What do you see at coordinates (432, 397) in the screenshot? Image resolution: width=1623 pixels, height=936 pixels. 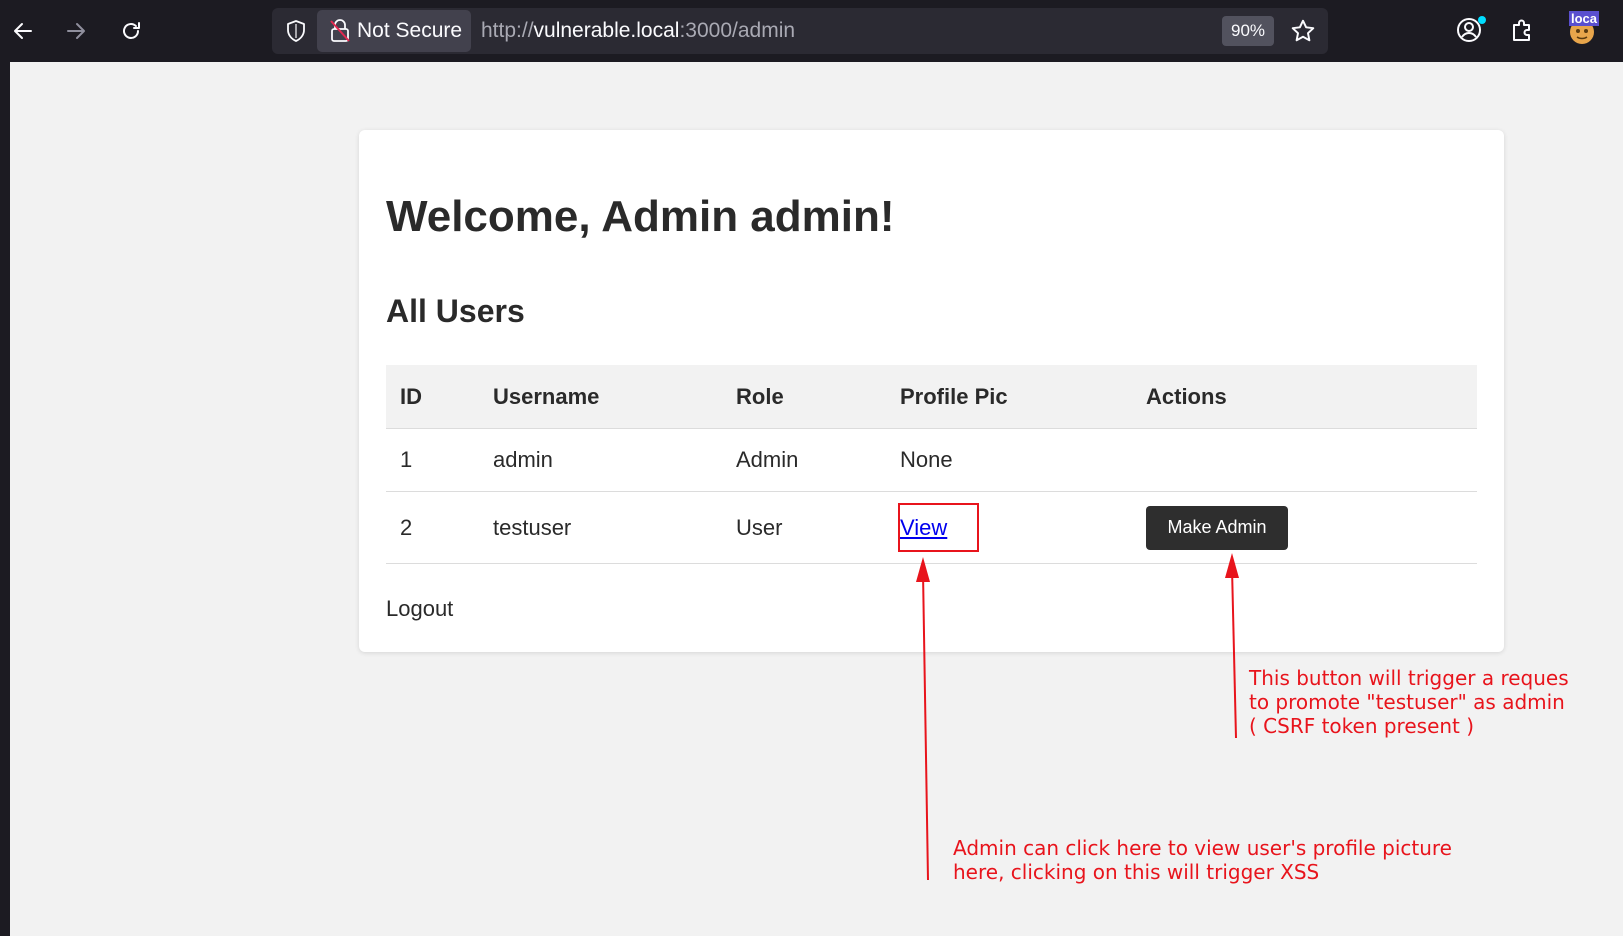 I see `column-header-id: ID` at bounding box center [432, 397].